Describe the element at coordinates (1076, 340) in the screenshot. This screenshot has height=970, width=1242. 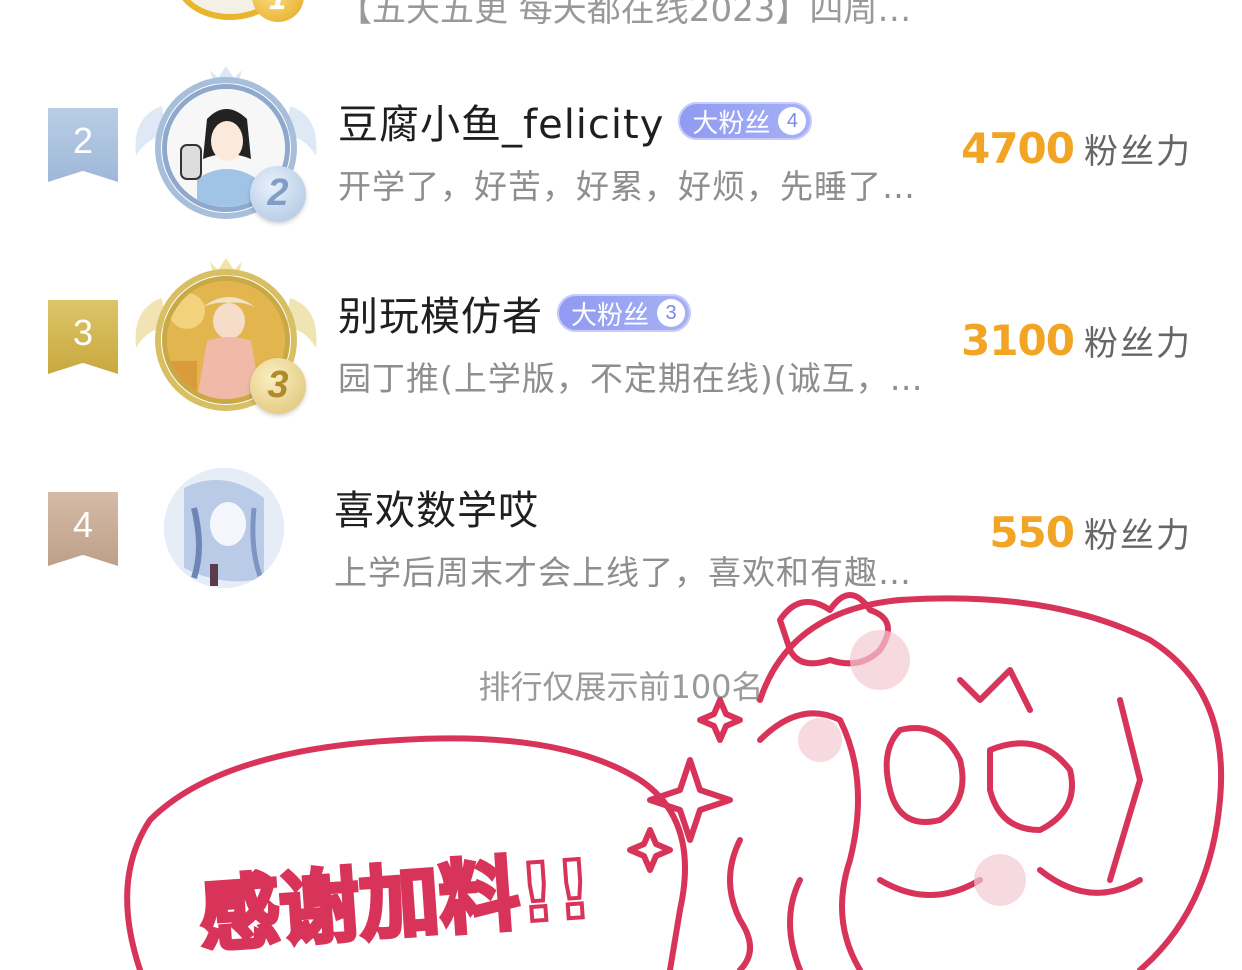
I see `fan-power-score: 3100 粉丝力` at that location.